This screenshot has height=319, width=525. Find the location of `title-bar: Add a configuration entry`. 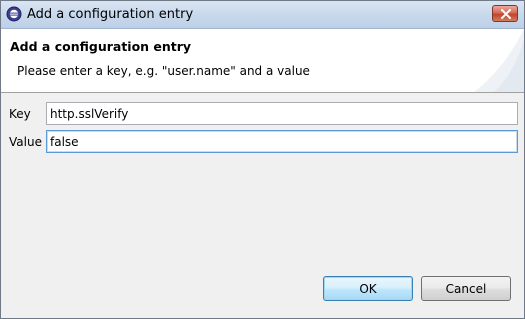

title-bar: Add a configuration entry is located at coordinates (262, 15).